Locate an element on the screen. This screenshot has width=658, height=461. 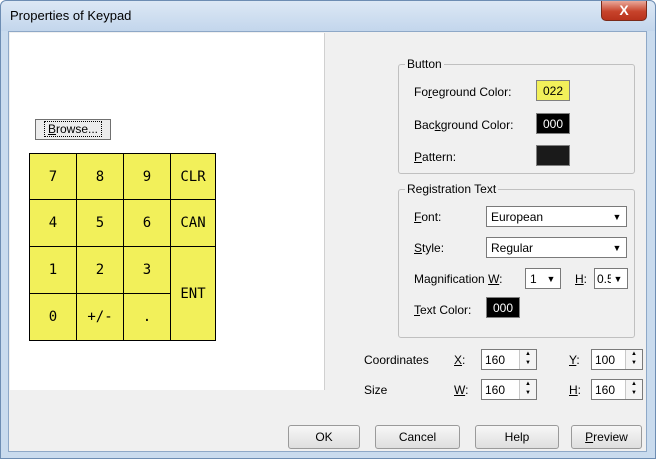
magnification-label: Magnification W: is located at coordinates (458, 279).